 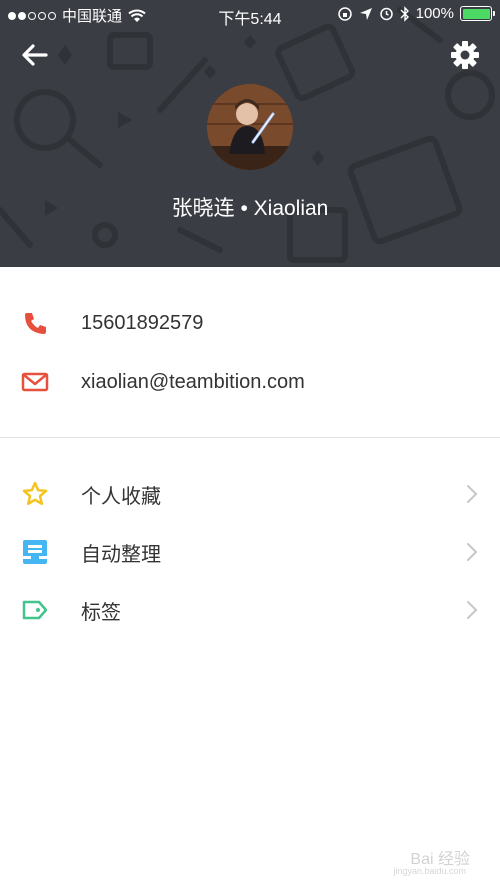 What do you see at coordinates (35, 552) in the screenshot?
I see `inbox-icon` at bounding box center [35, 552].